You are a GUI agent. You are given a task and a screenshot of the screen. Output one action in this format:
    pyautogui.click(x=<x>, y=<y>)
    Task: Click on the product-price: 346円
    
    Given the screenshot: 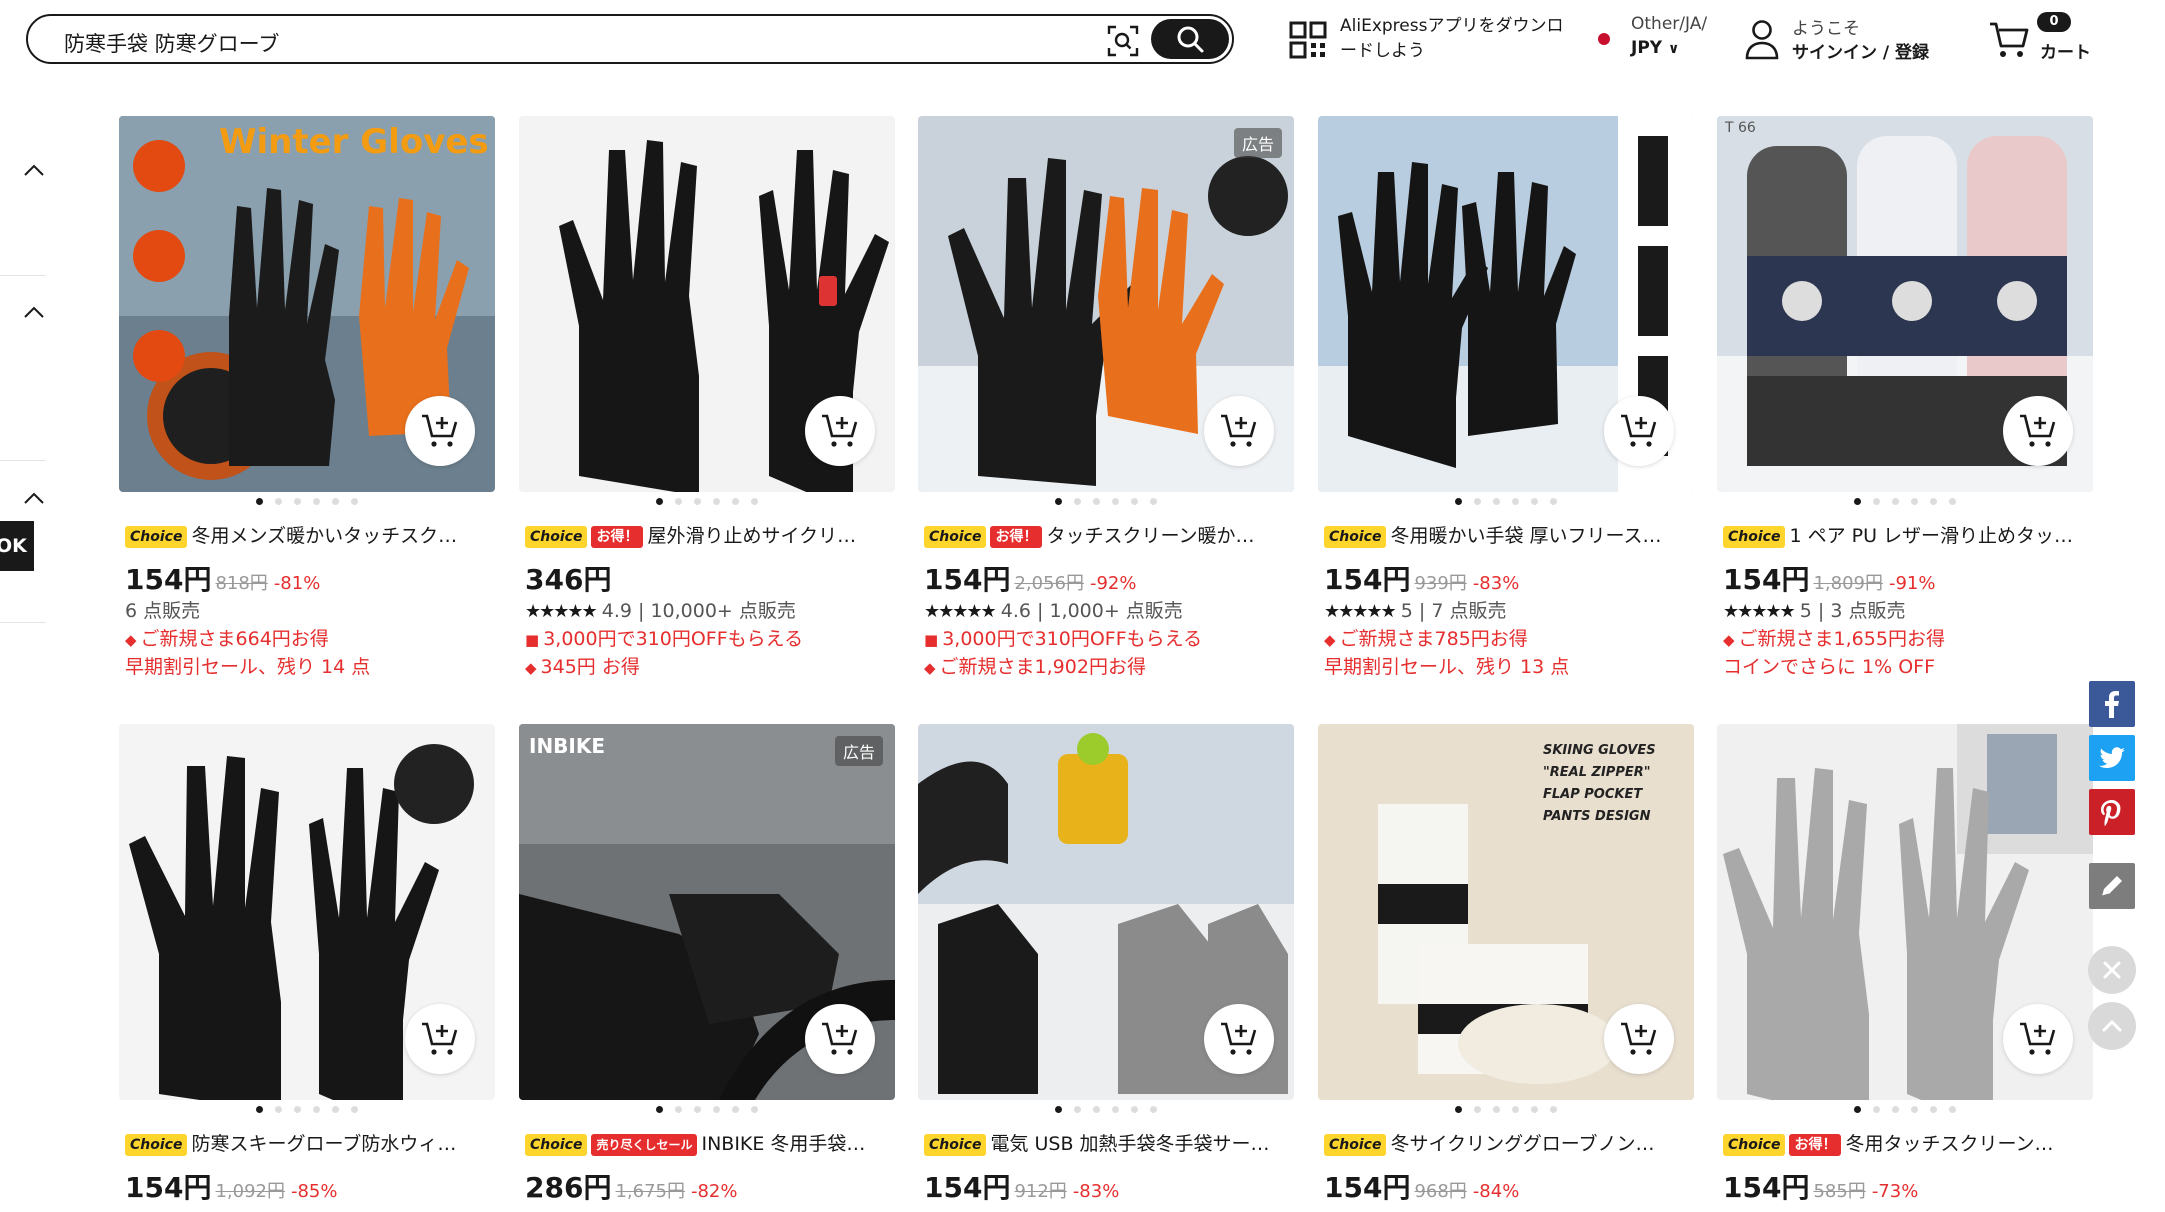 What is the action you would take?
    pyautogui.click(x=568, y=579)
    